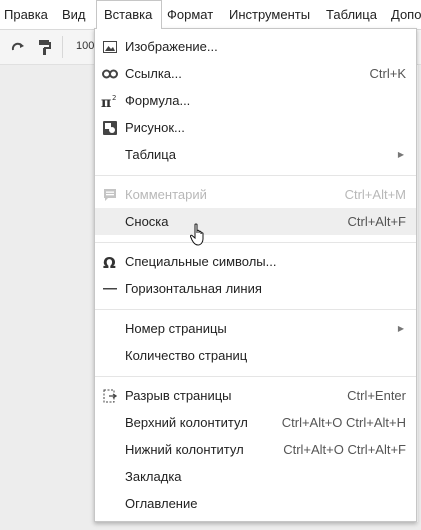  I want to click on menu-item-label: Нижний колонтитул, so click(184, 449).